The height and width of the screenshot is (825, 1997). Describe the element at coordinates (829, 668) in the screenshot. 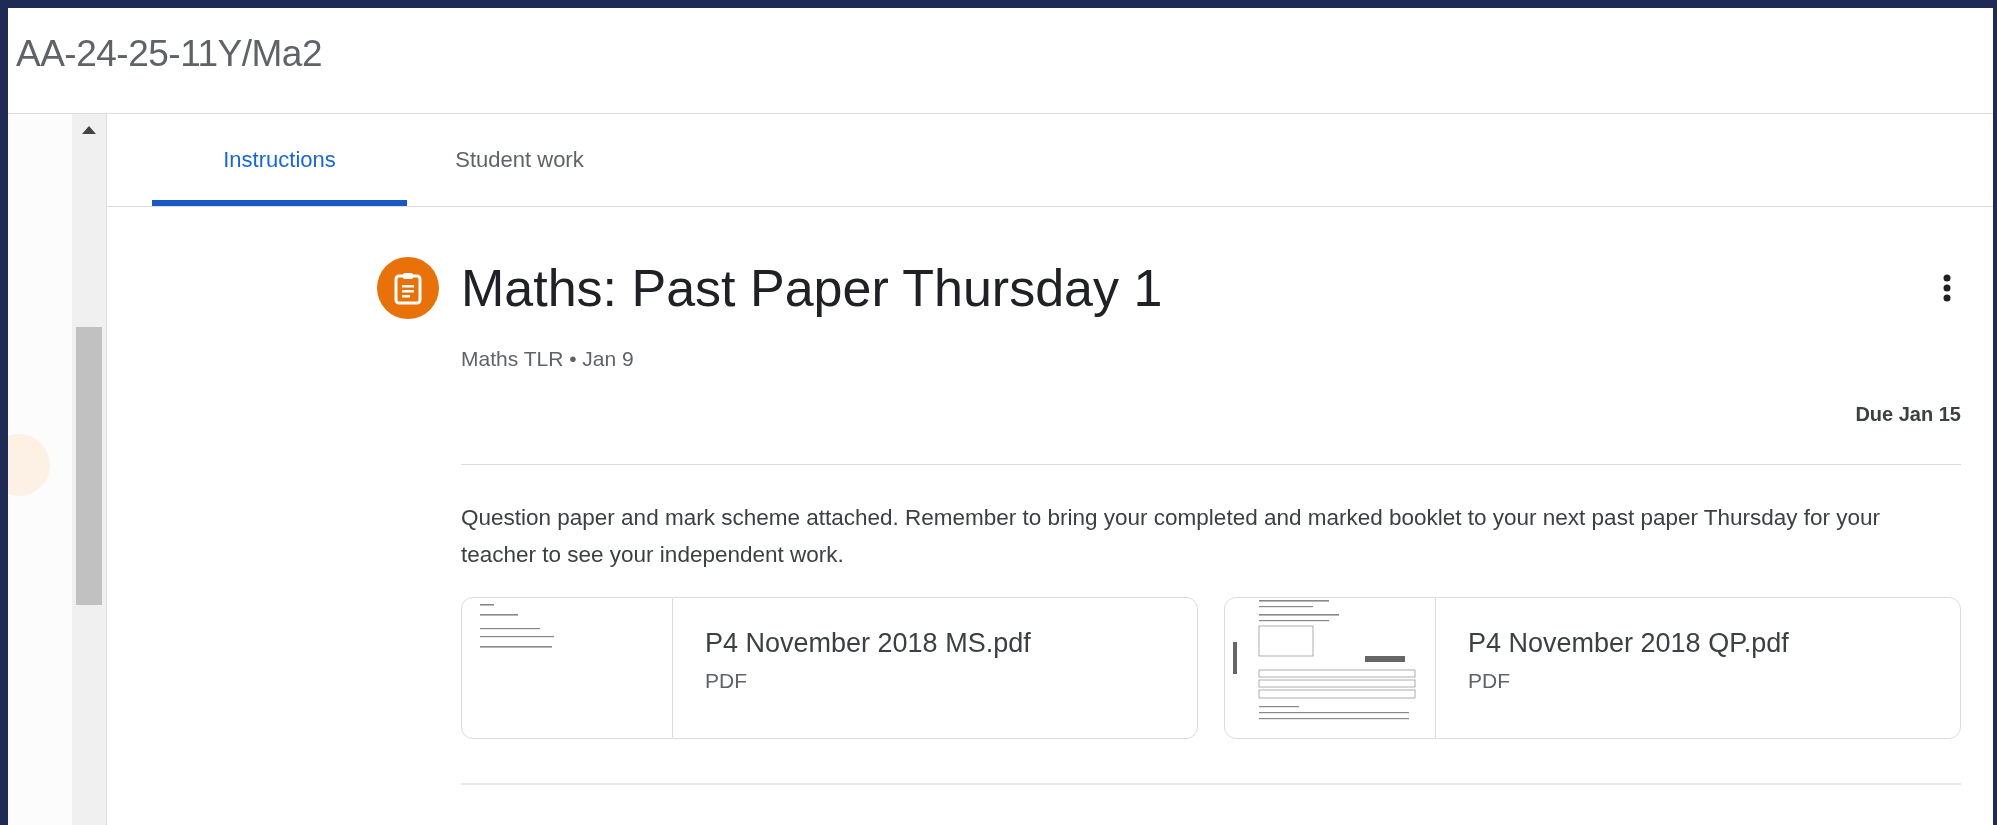

I see `attachment-card: P4 November 2018 MS.pdf PDF` at that location.